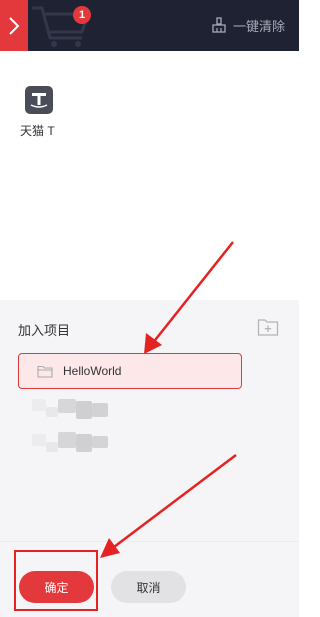 This screenshot has width=320, height=617. Describe the element at coordinates (148, 587) in the screenshot. I see `cancel-button: 取消` at that location.